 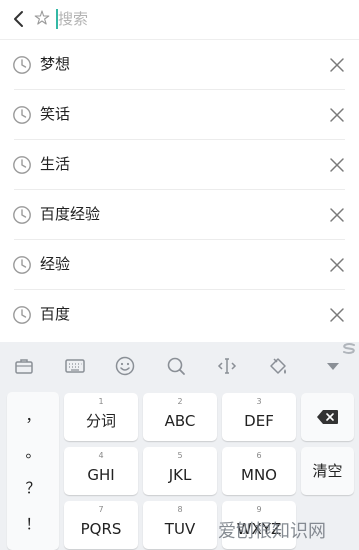 I want to click on clear-label: 清空, so click(x=327, y=471).